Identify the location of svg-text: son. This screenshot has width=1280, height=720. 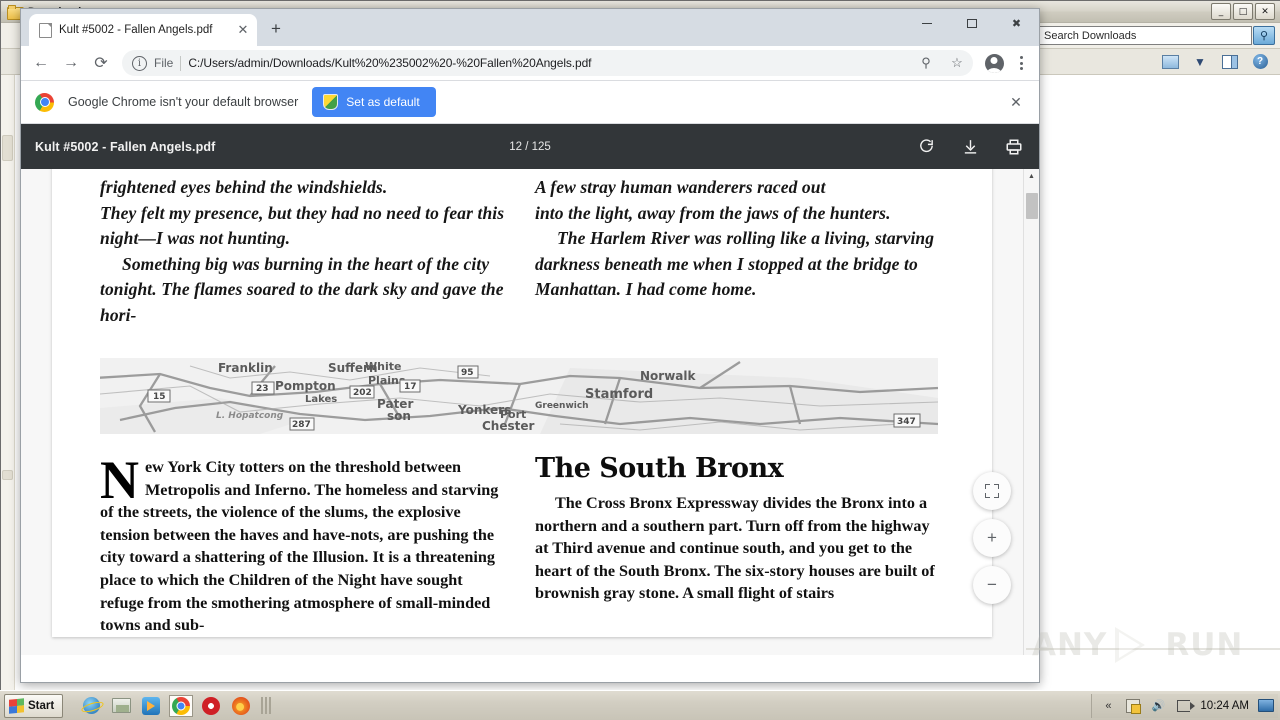
(399, 416).